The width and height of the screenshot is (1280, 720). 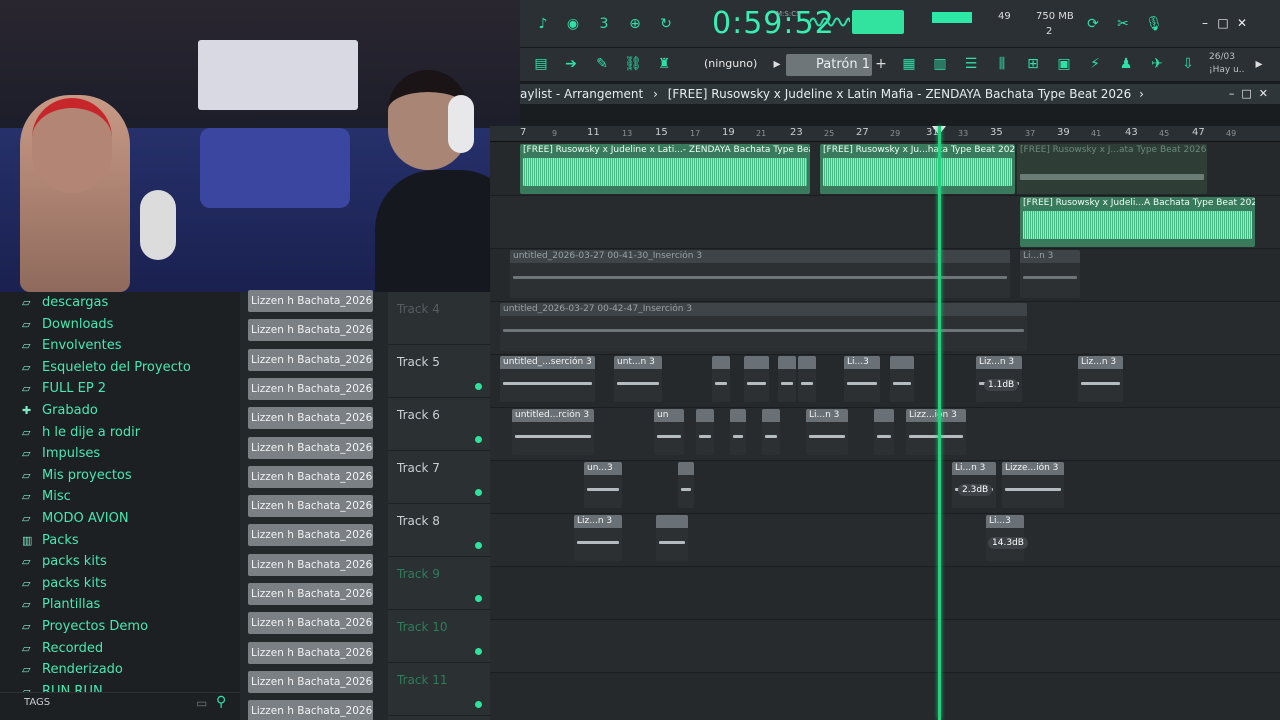 I want to click on link-icon: ⛓, so click(x=633, y=64).